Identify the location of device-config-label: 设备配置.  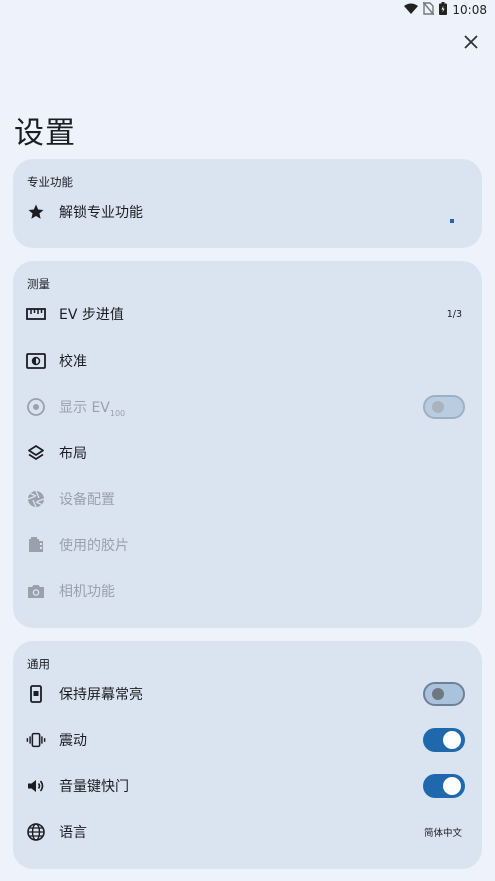
(87, 500).